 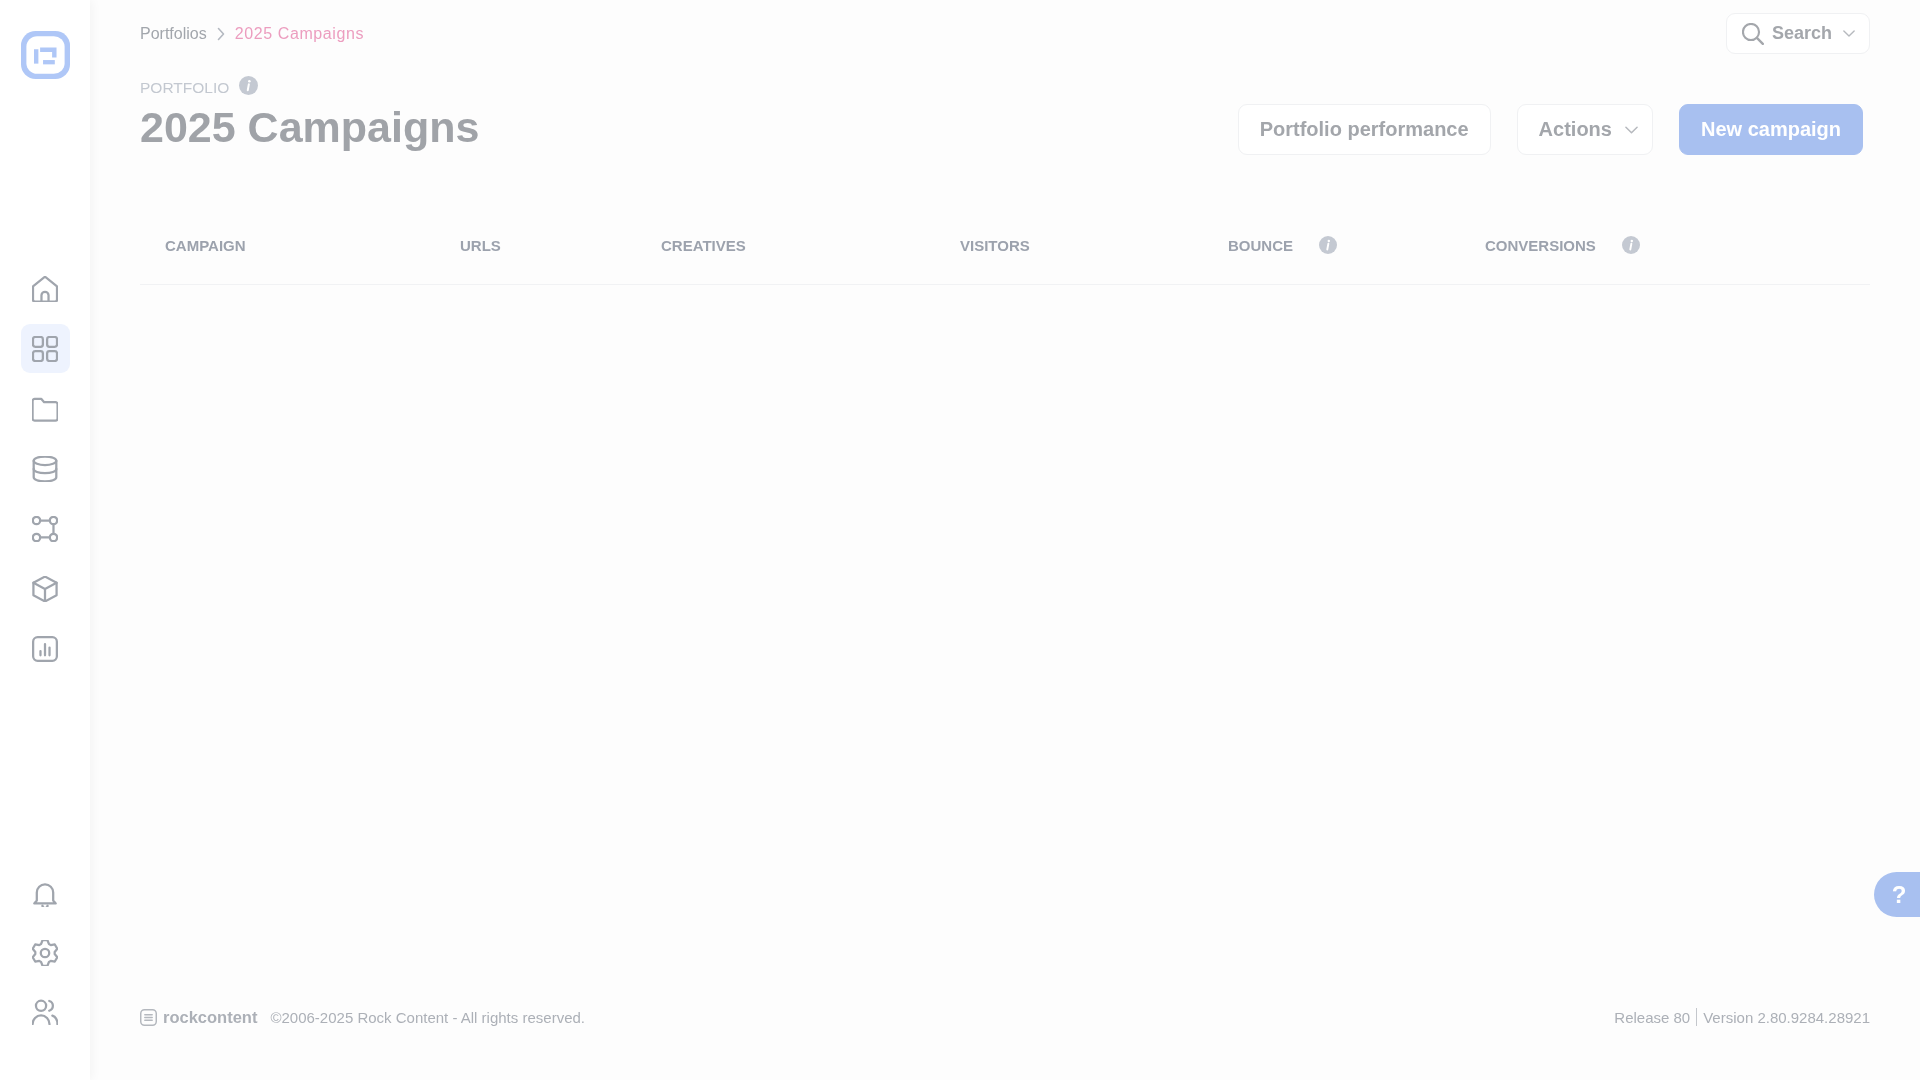 I want to click on search-button: Search, so click(x=1797, y=33).